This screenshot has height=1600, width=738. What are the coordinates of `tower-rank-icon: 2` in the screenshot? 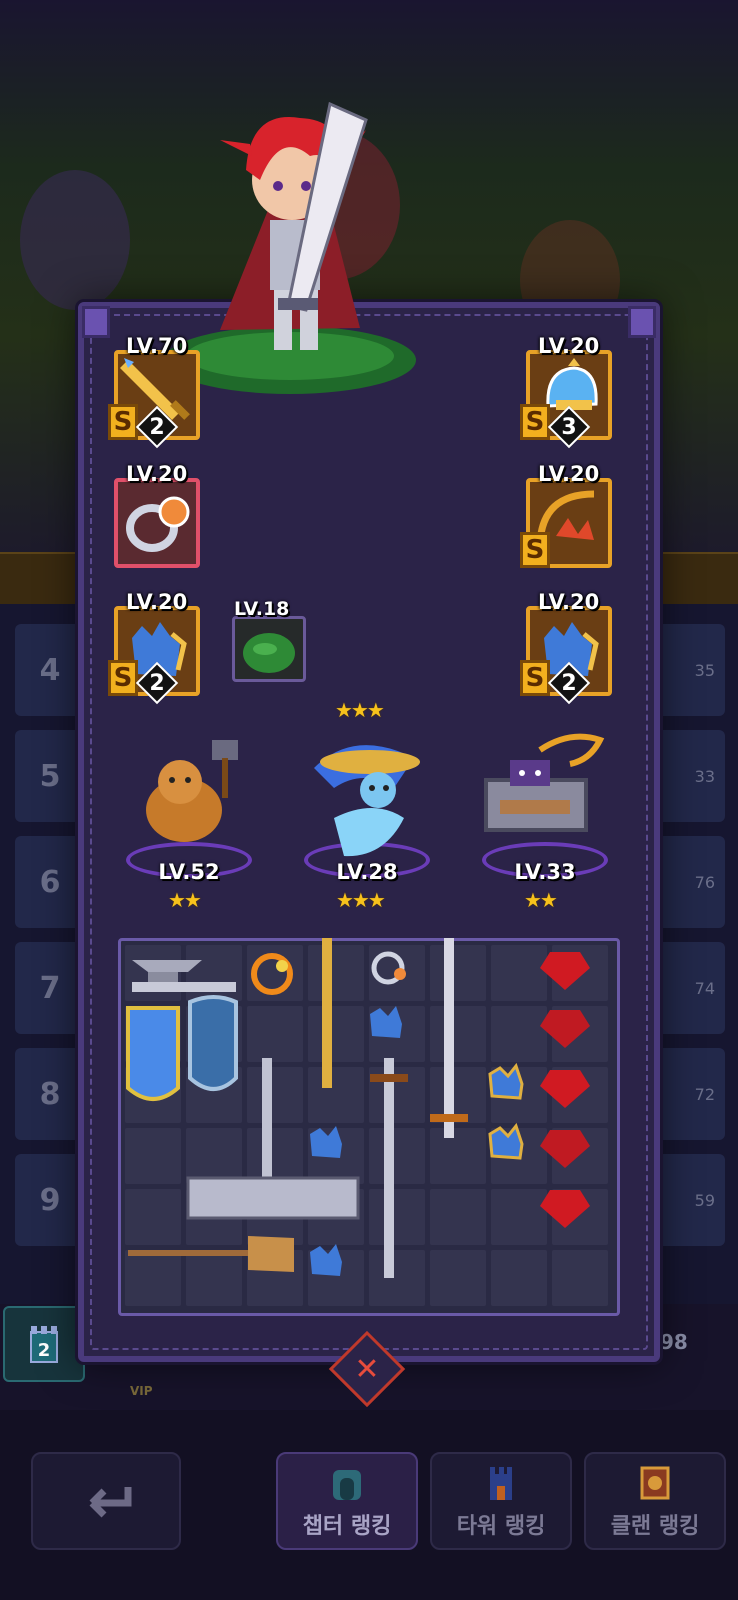 It's located at (44, 1344).